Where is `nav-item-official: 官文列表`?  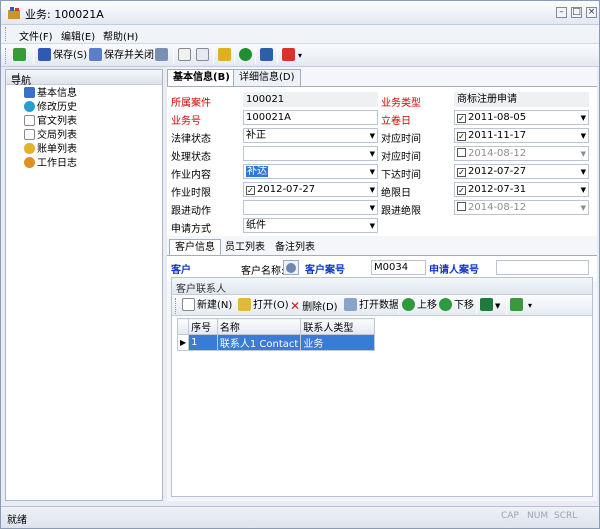
nav-item-official: 官文列表 is located at coordinates (50, 122).